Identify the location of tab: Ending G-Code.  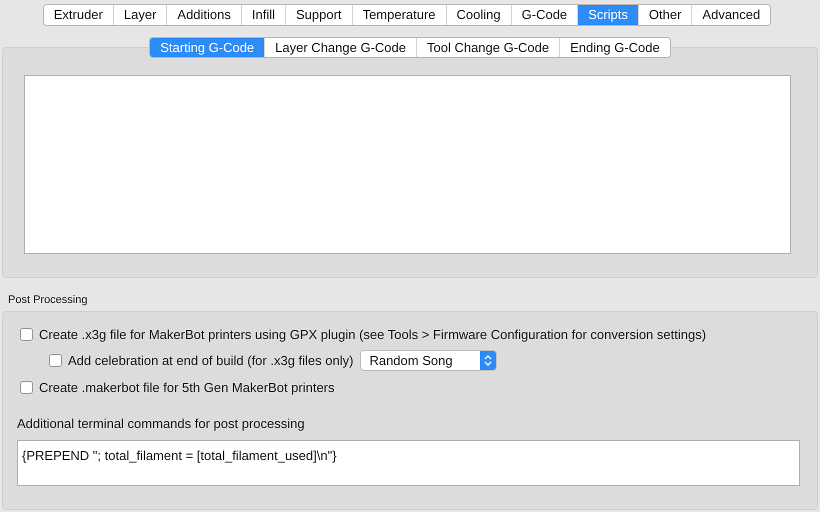
(614, 47).